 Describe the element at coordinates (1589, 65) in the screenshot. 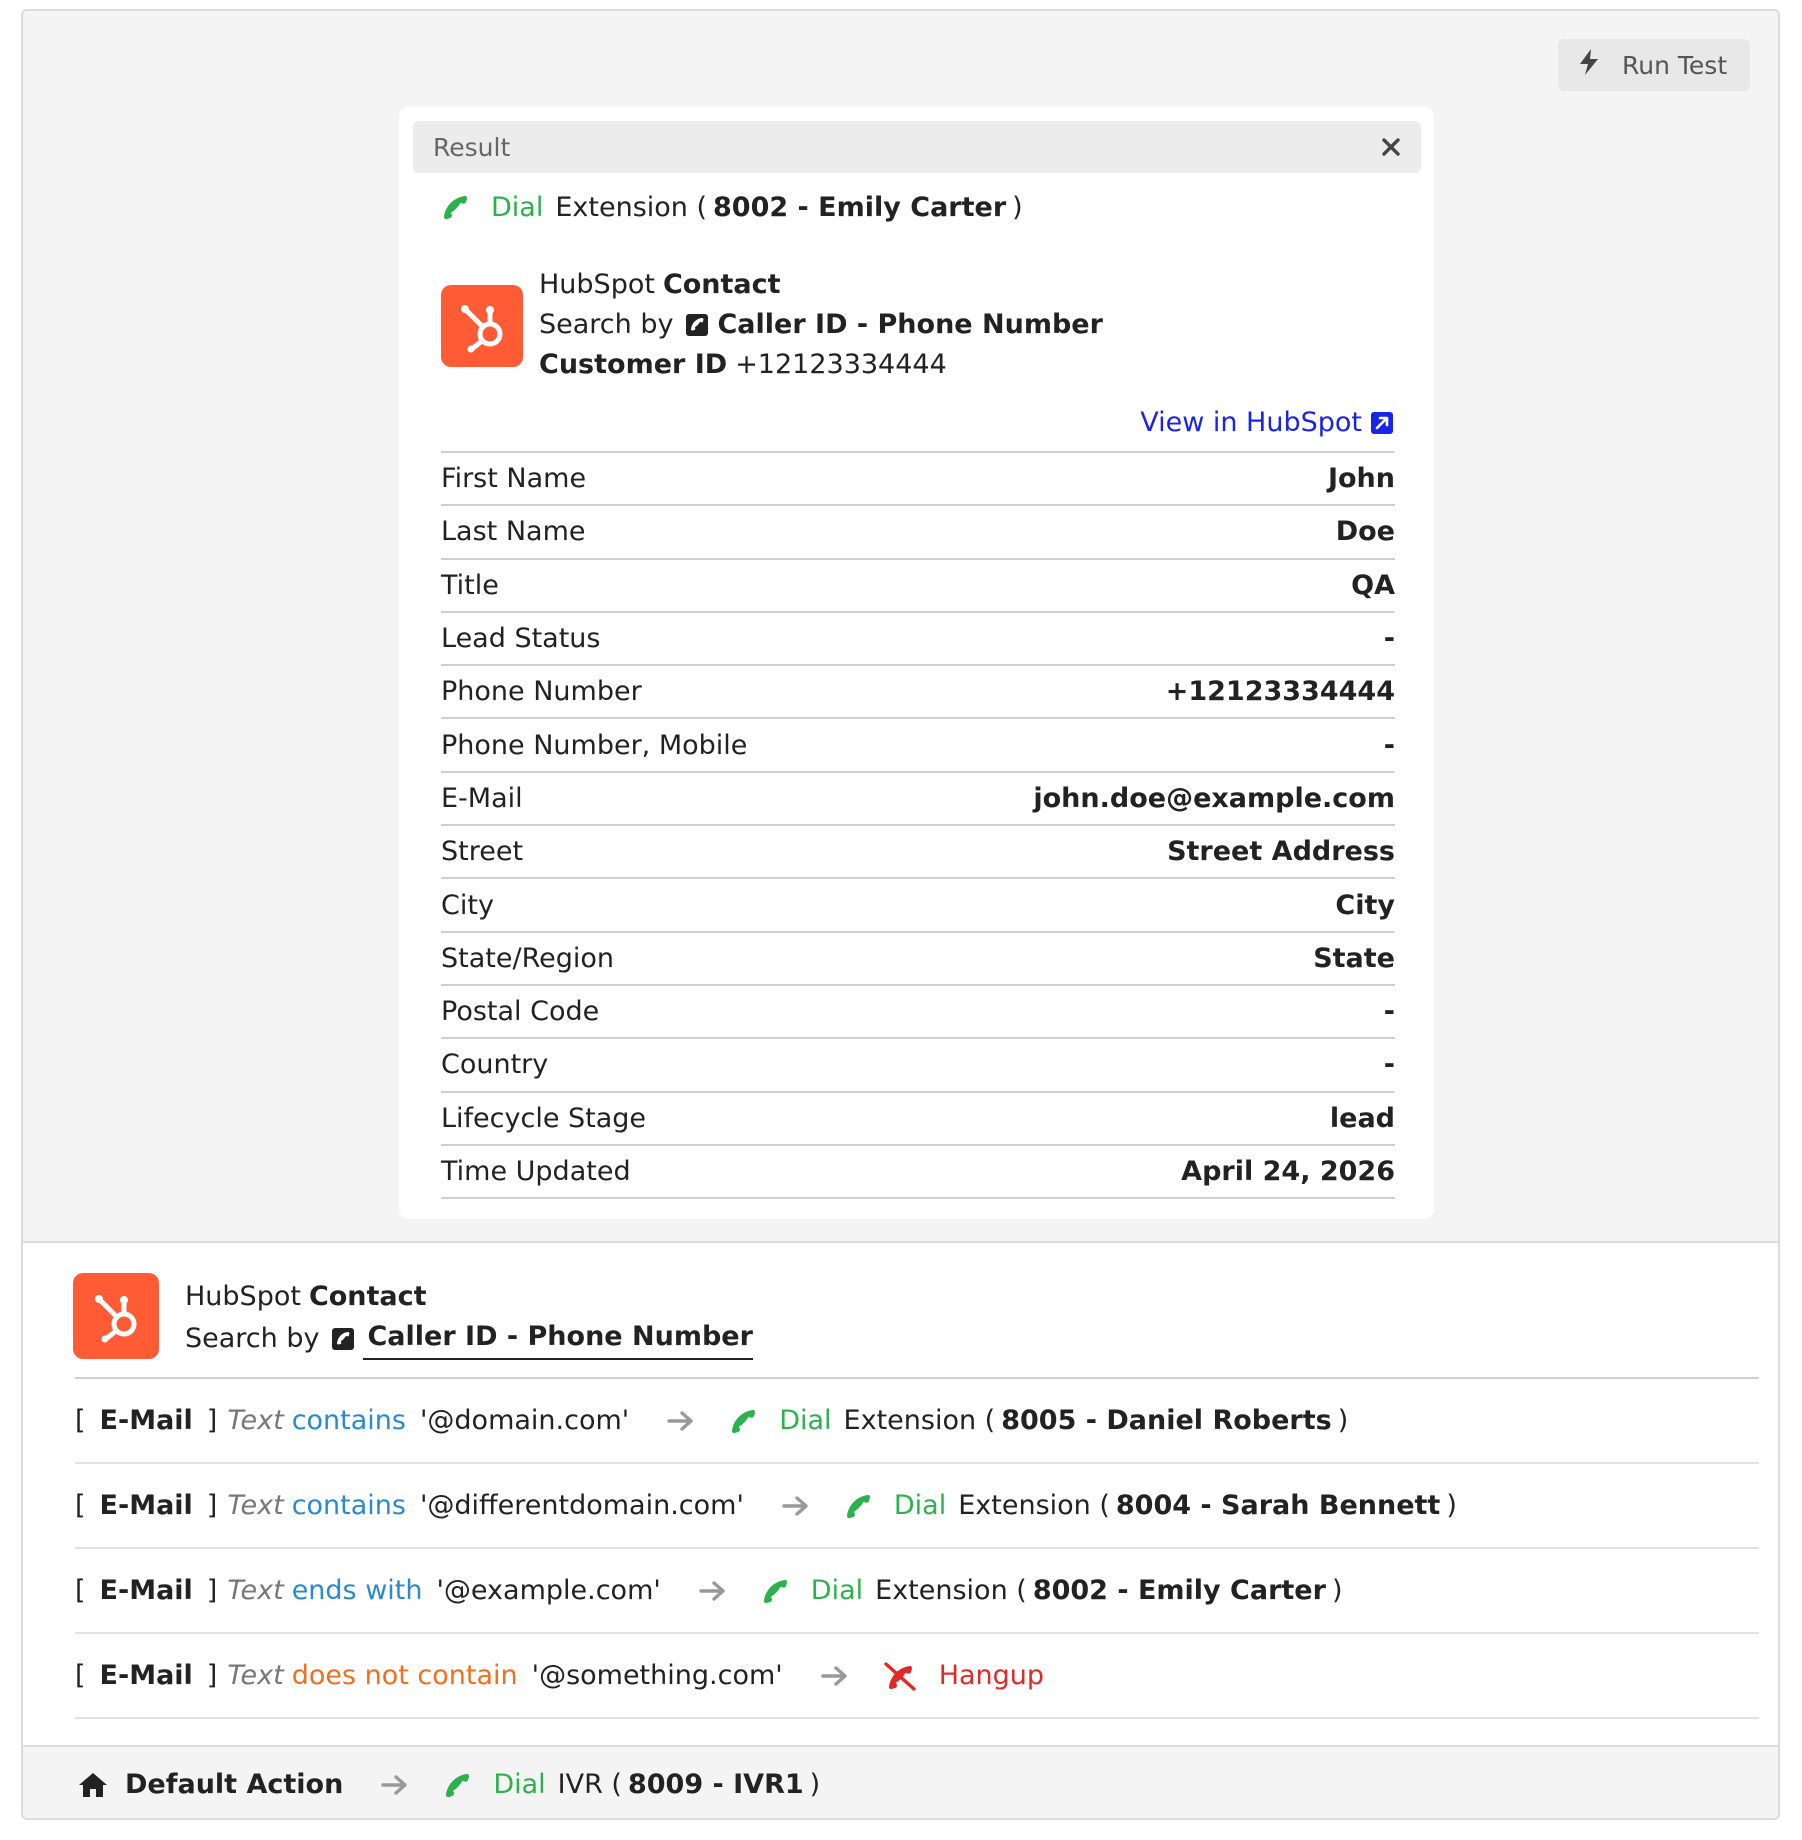

I see `lightning-icon` at that location.